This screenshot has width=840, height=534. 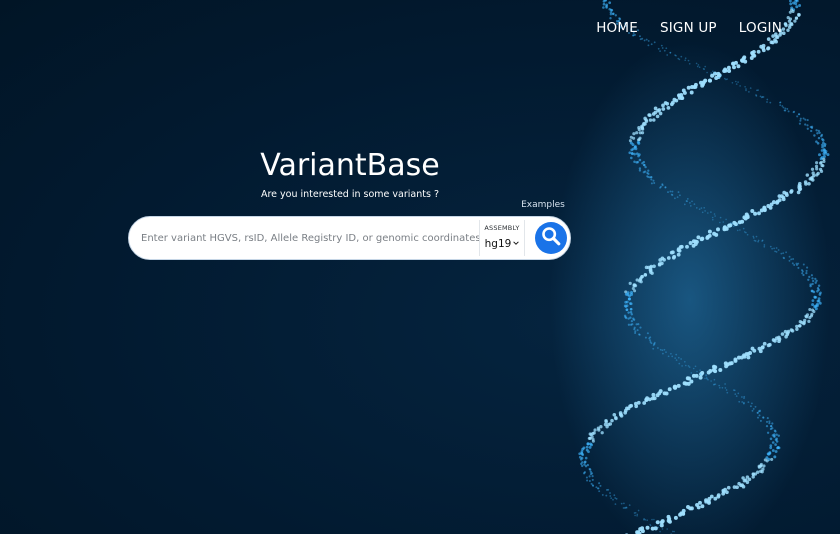 I want to click on page-title: VariantBase, so click(x=350, y=166).